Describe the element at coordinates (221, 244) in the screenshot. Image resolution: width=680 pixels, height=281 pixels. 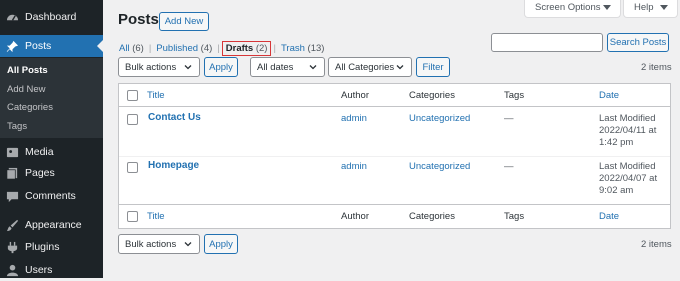
I see `apply-button-bottom: Apply` at that location.